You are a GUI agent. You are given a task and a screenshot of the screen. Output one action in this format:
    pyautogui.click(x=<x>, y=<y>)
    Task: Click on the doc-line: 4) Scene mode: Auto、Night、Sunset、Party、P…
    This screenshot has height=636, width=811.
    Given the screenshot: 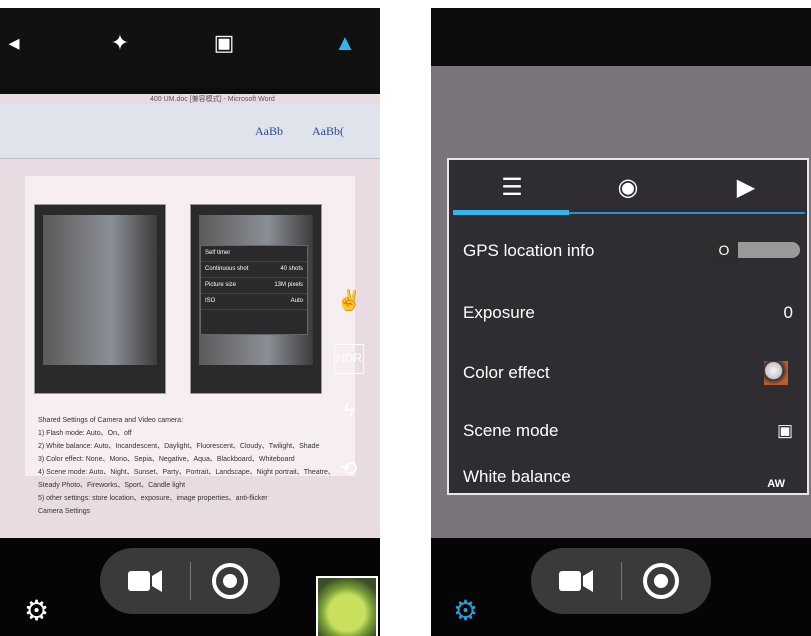 What is the action you would take?
    pyautogui.click(x=186, y=472)
    